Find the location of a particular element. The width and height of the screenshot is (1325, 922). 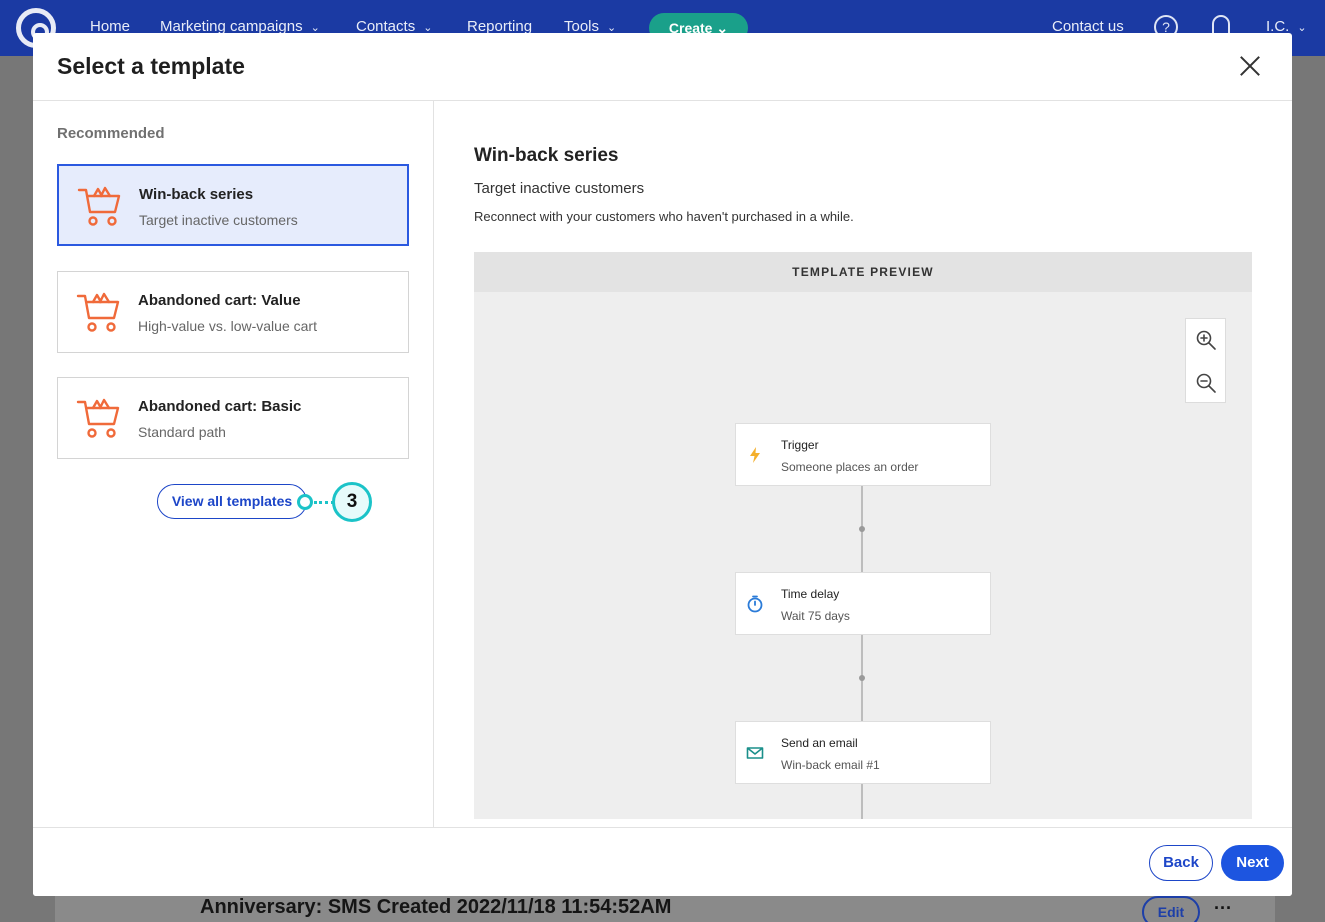

back-button: Back is located at coordinates (1181, 863).